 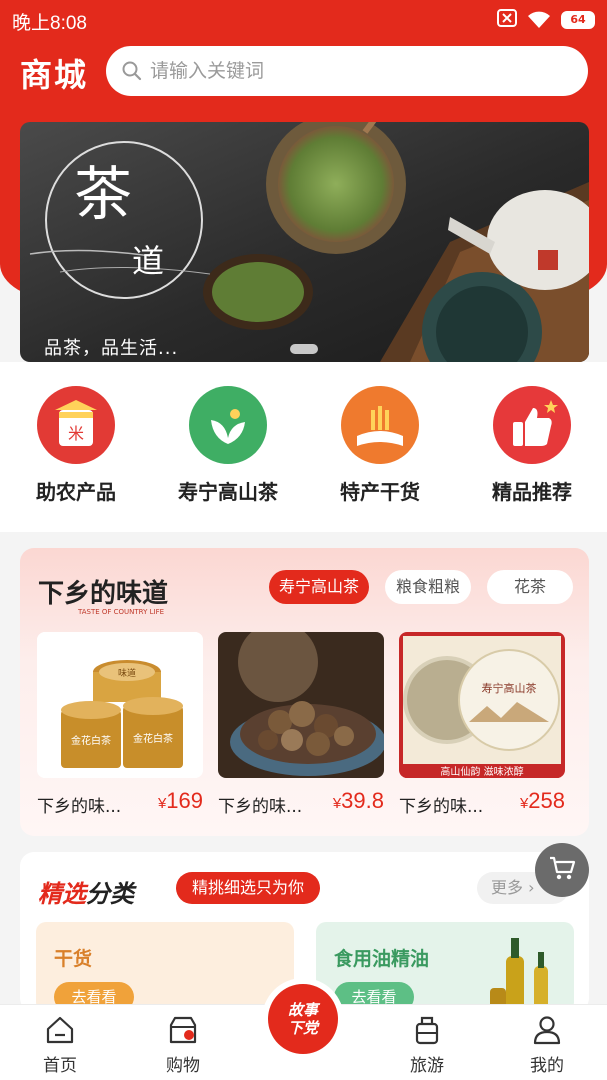 What do you see at coordinates (120, 705) in the screenshot?
I see `product-image-white-tea: 味道 金花白茶 金花白茶` at bounding box center [120, 705].